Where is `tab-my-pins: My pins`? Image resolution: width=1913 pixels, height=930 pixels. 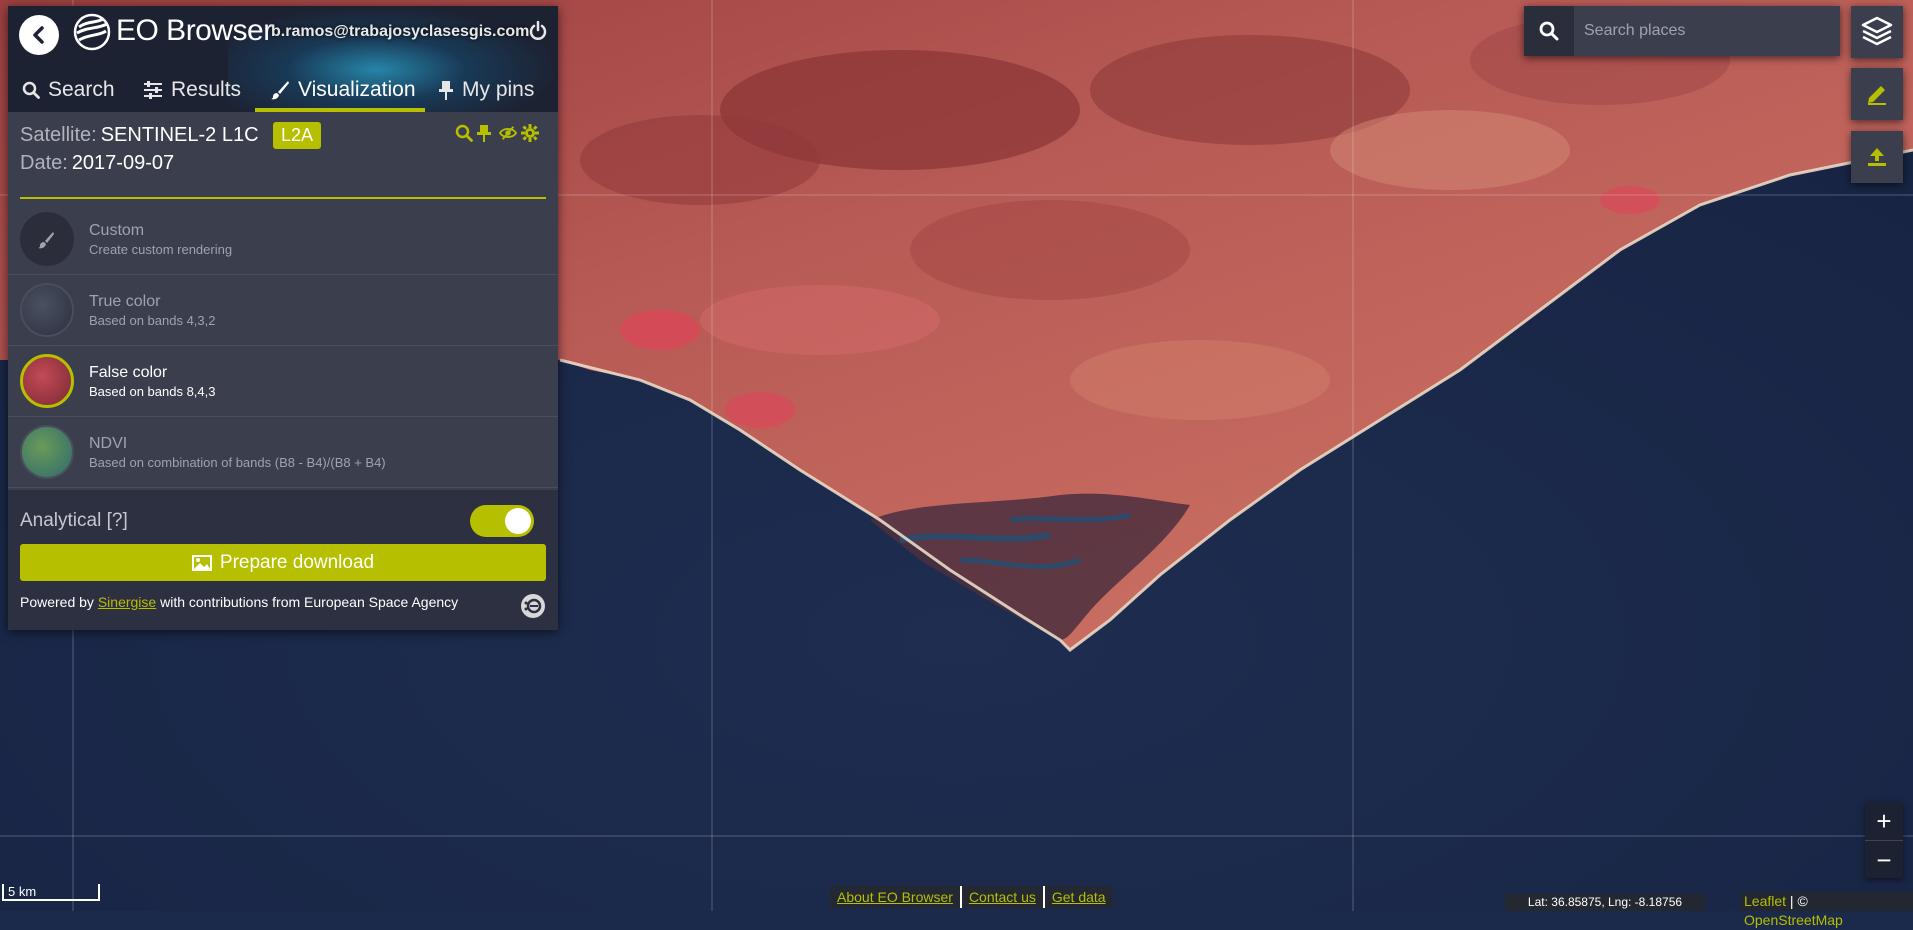
tab-my-pins: My pins is located at coordinates (486, 90).